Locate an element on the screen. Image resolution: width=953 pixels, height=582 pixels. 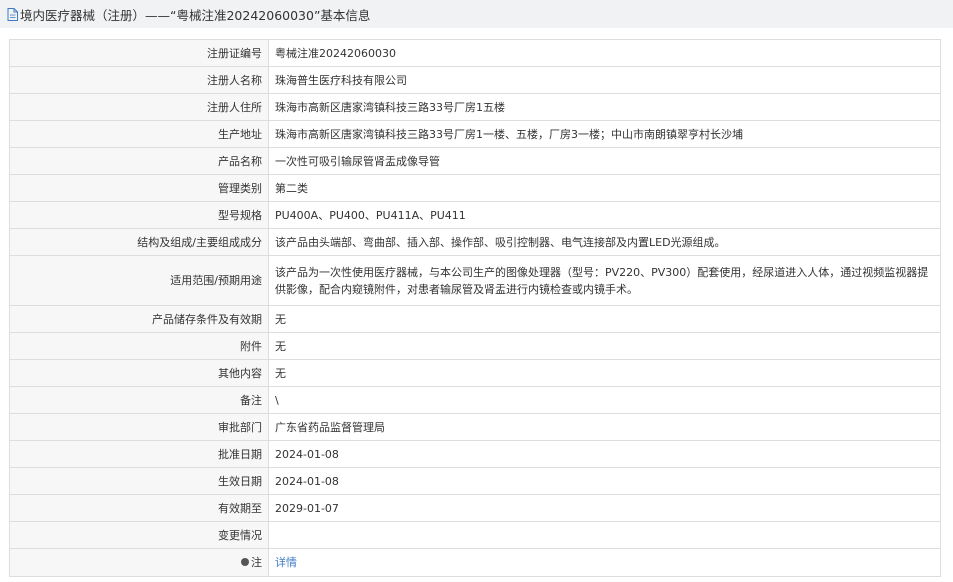
table-row: 审批部门 广东省药品监督管理局 is located at coordinates (475, 427).